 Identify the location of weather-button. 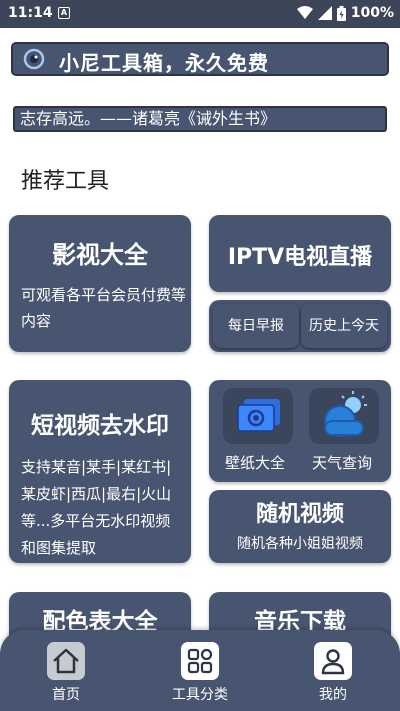
(344, 416).